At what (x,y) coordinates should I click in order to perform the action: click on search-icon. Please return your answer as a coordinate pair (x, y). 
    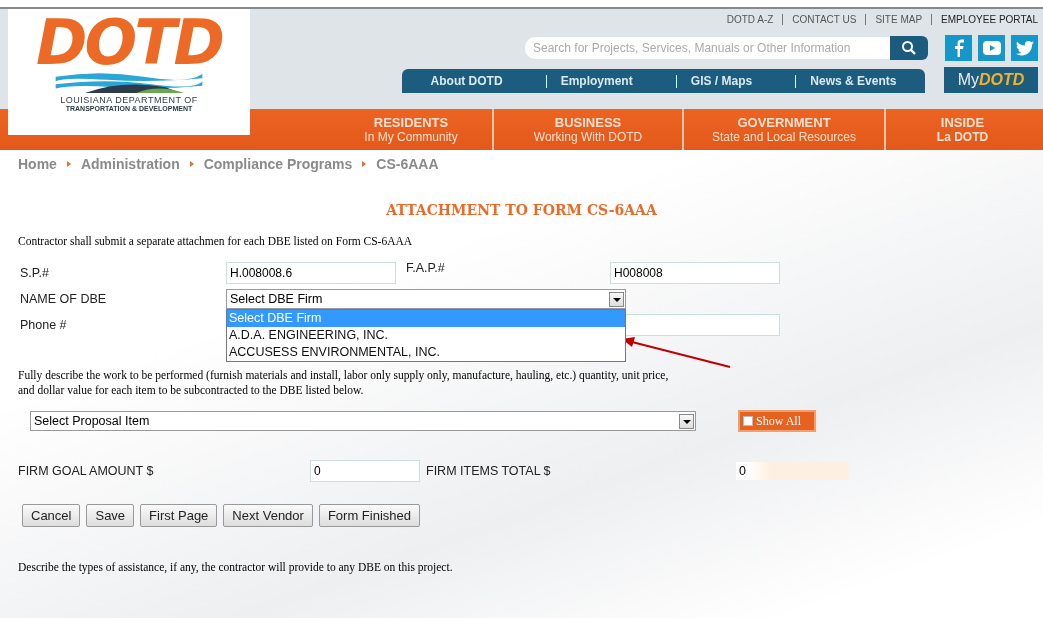
    Looking at the image, I should click on (909, 48).